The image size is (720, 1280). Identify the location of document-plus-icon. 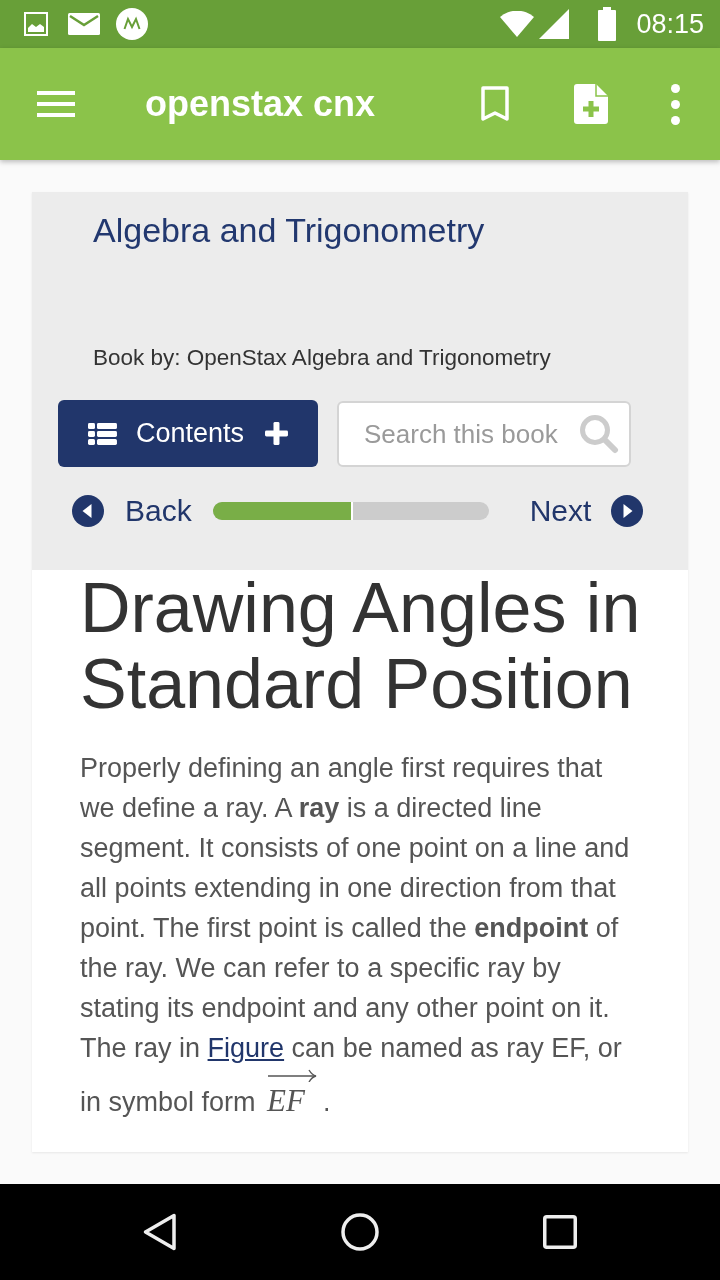
(591, 104).